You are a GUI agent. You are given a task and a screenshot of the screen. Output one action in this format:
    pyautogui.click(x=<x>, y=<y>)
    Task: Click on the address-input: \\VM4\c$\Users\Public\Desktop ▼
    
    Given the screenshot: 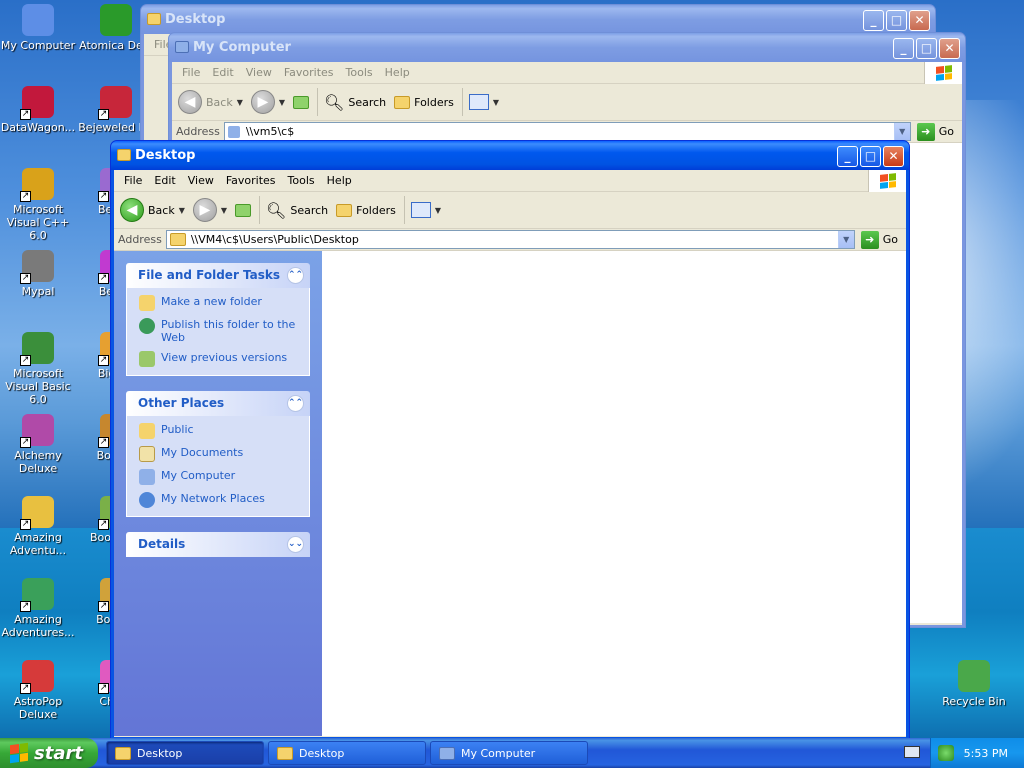 What is the action you would take?
    pyautogui.click(x=510, y=239)
    